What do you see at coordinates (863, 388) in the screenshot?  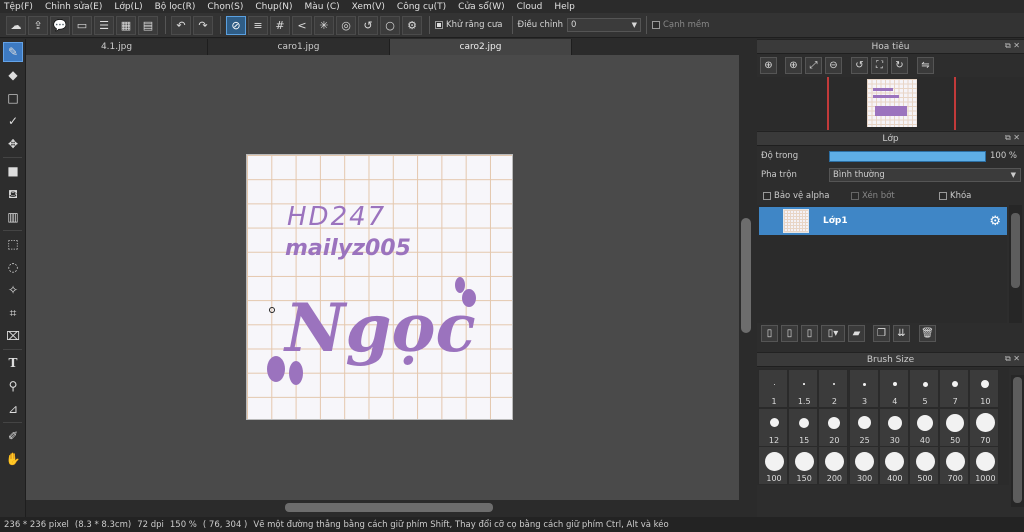 I see `brush-size-cell: 3` at bounding box center [863, 388].